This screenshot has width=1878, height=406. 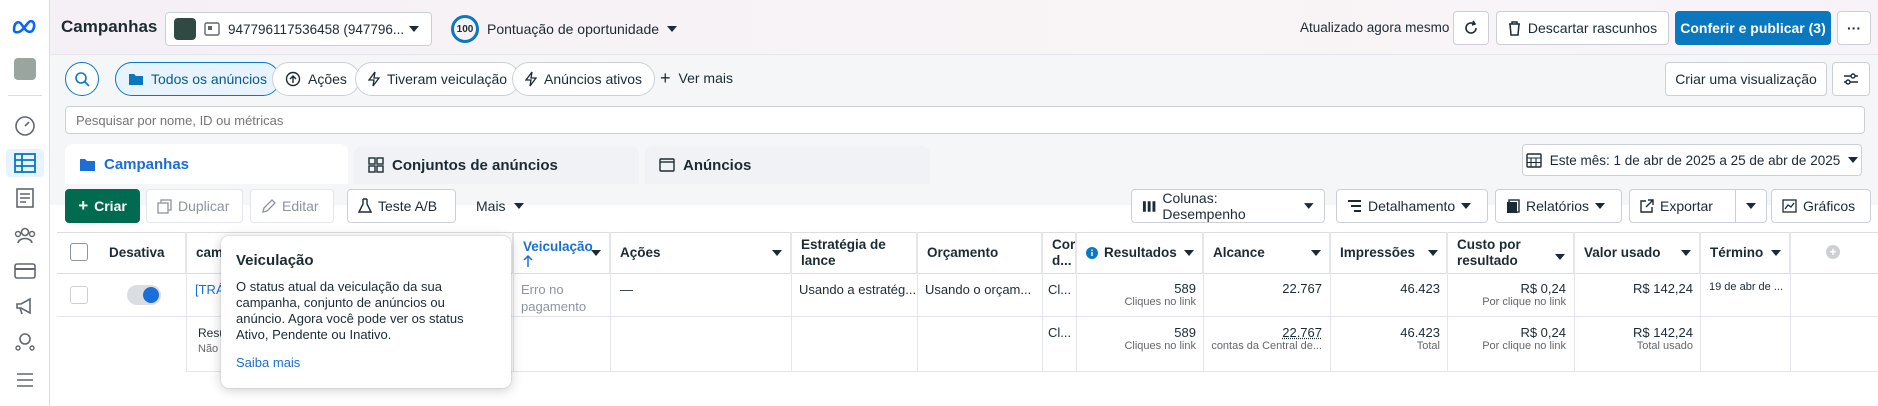 What do you see at coordinates (438, 79) in the screenshot?
I see `filter-had-delivery: Tiveram veiculação` at bounding box center [438, 79].